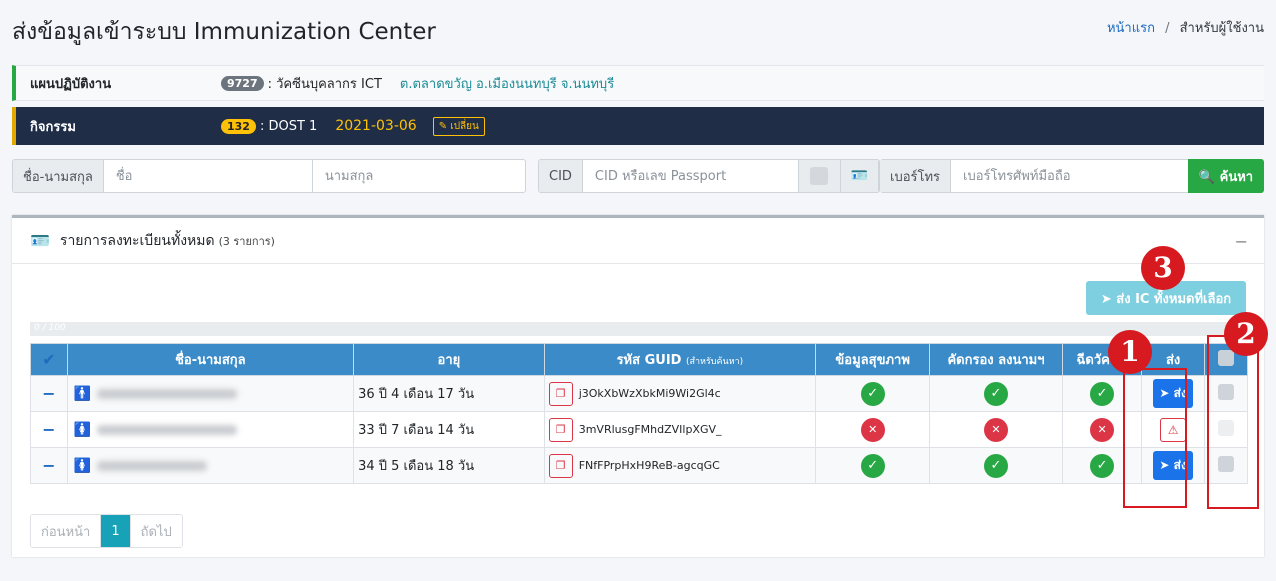 The height and width of the screenshot is (581, 1276). Describe the element at coordinates (680, 359) in the screenshot. I see `col-guid: รหัส GUID (สำหรับค้นหา)` at that location.